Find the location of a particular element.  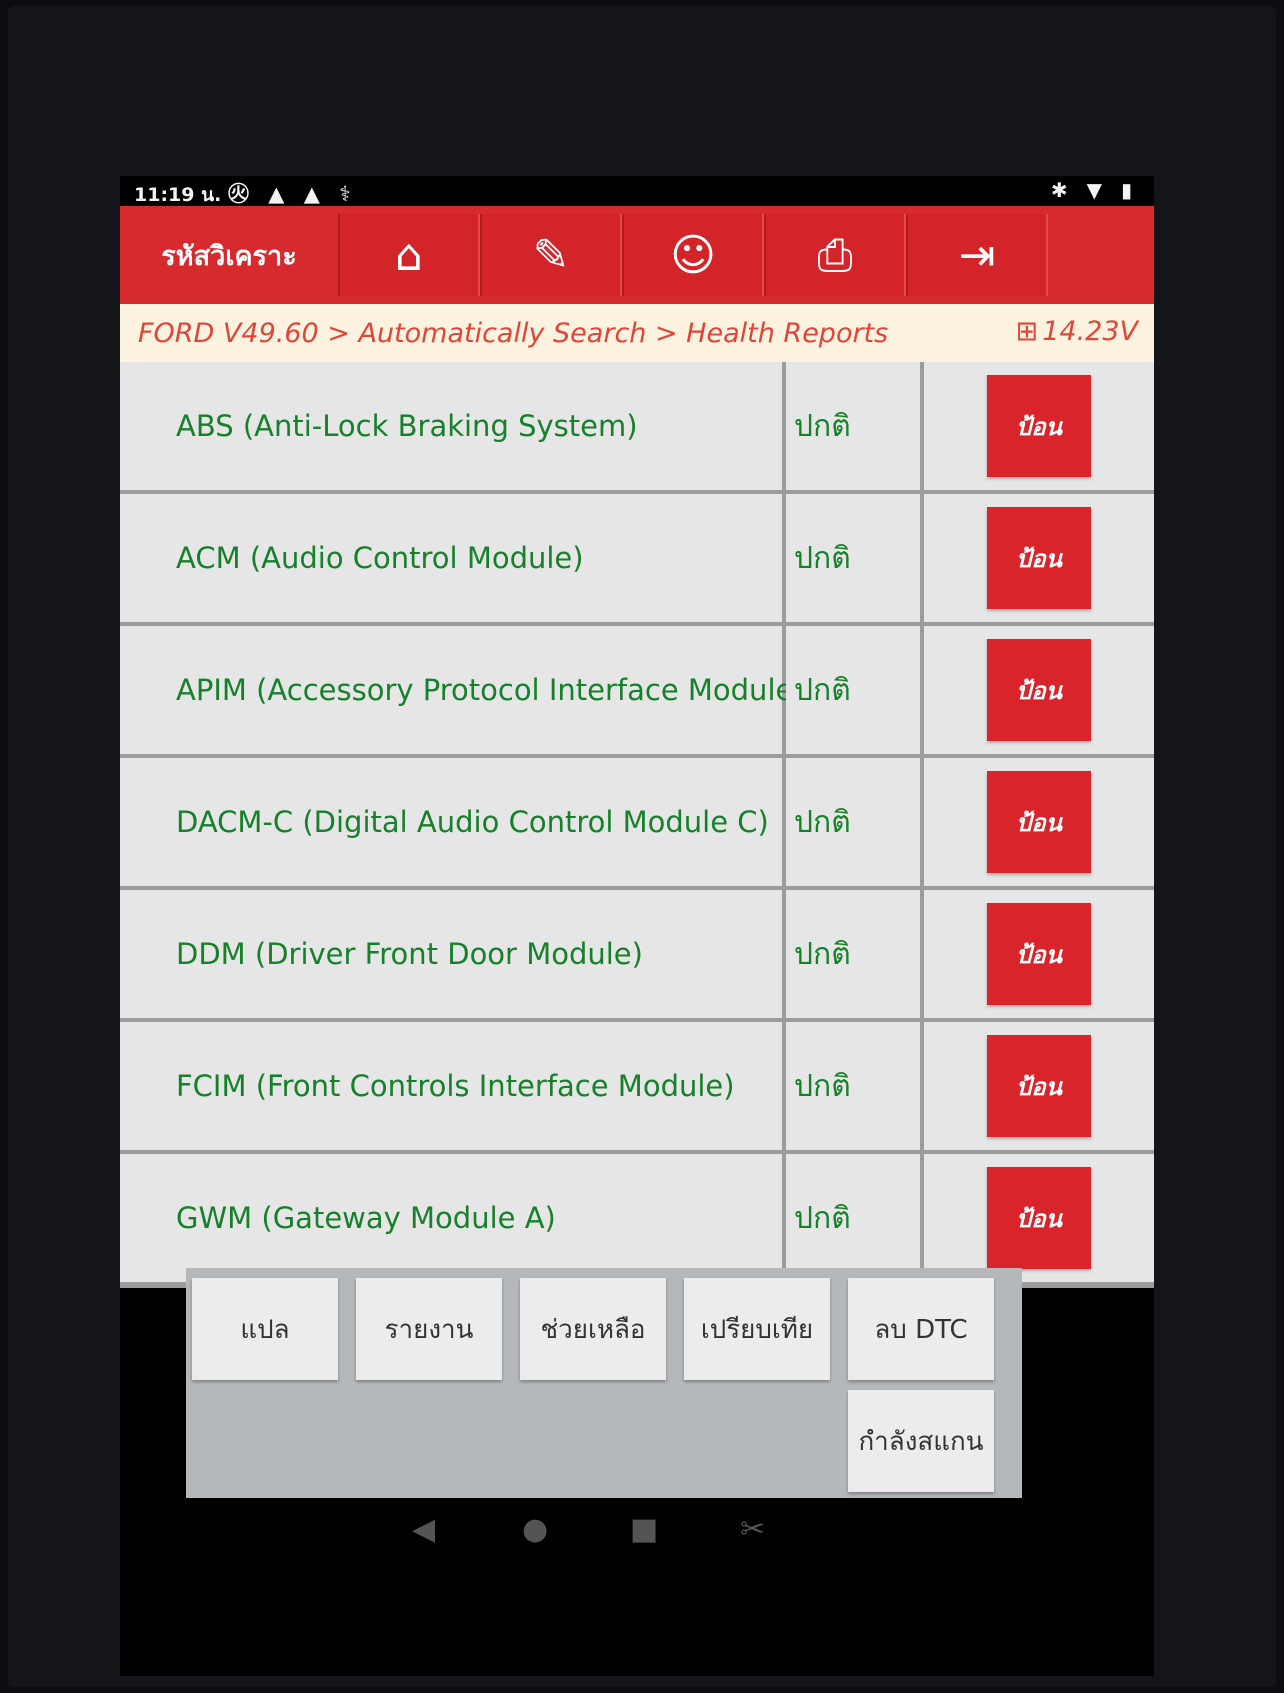

voltage-readout: ⊞ 14.23V is located at coordinates (1077, 331).